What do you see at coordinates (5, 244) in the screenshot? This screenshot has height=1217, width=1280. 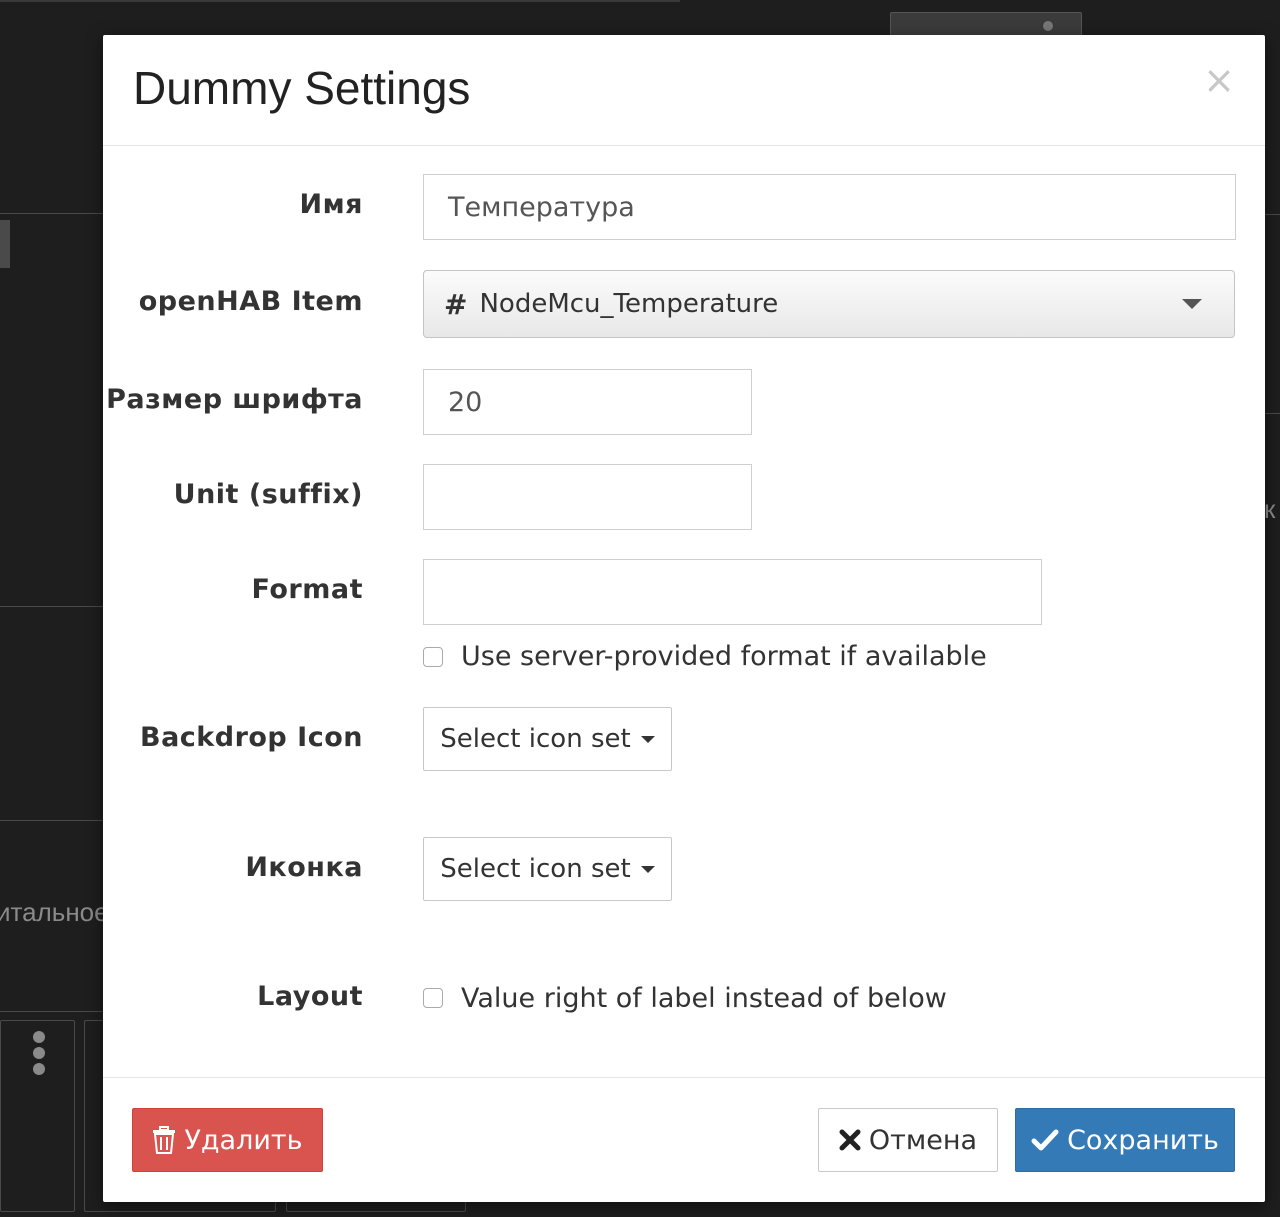 I see `background-panel-tab` at bounding box center [5, 244].